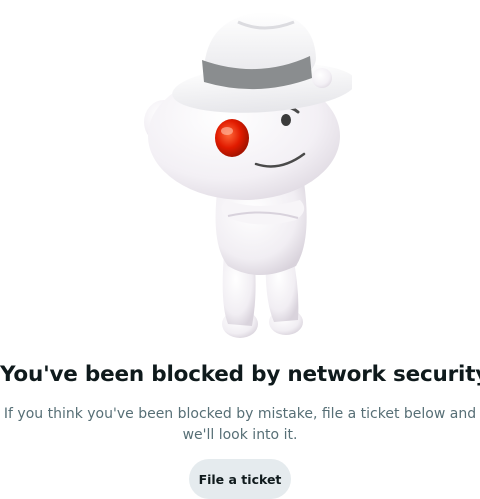 Image resolution: width=480 pixels, height=499 pixels. I want to click on file-ticket-button: File a ticket, so click(240, 479).